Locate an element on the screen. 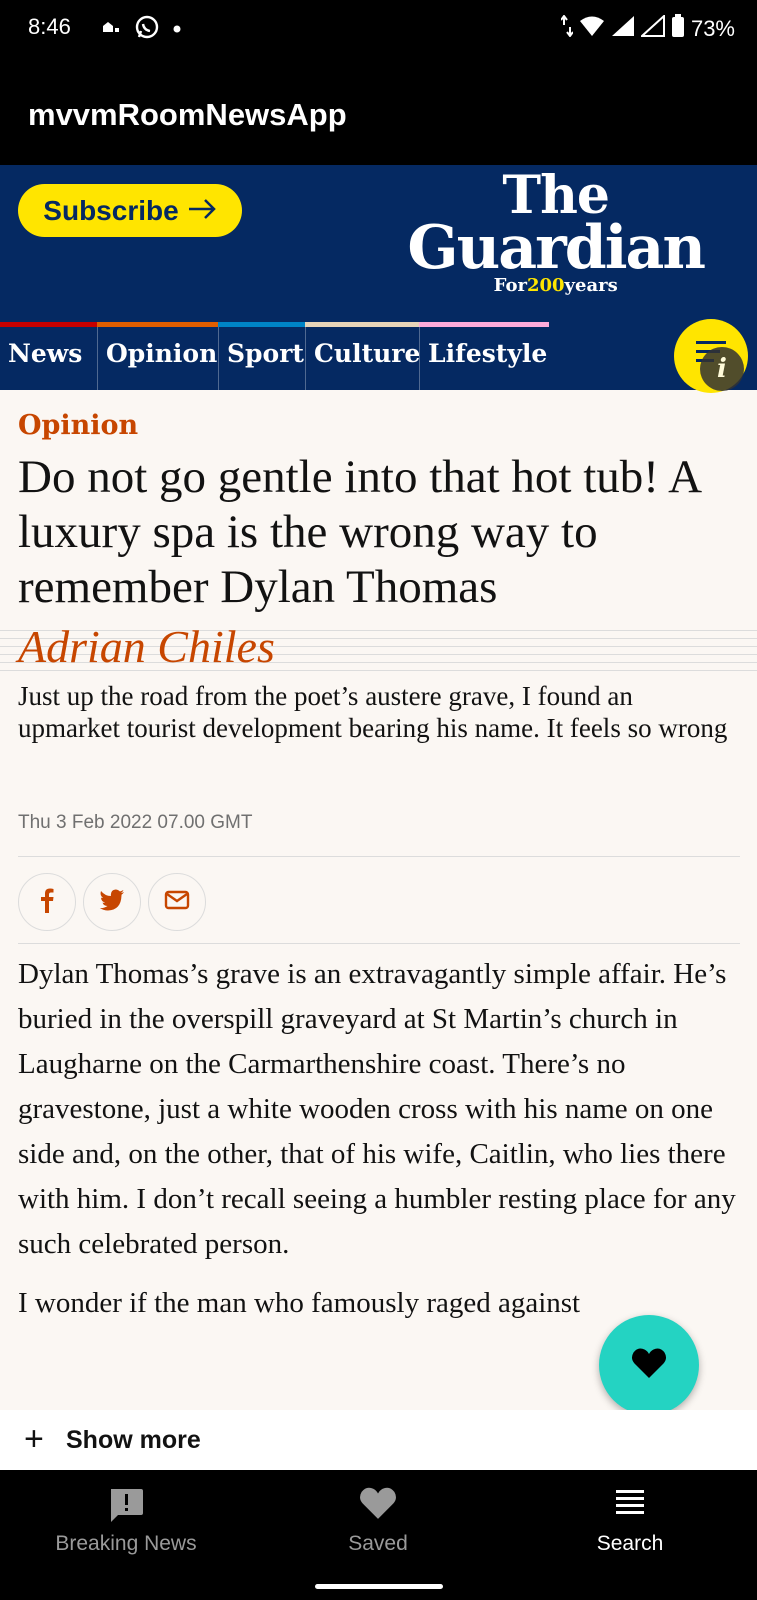 This screenshot has height=1600, width=757. save-fab-button is located at coordinates (649, 1365).